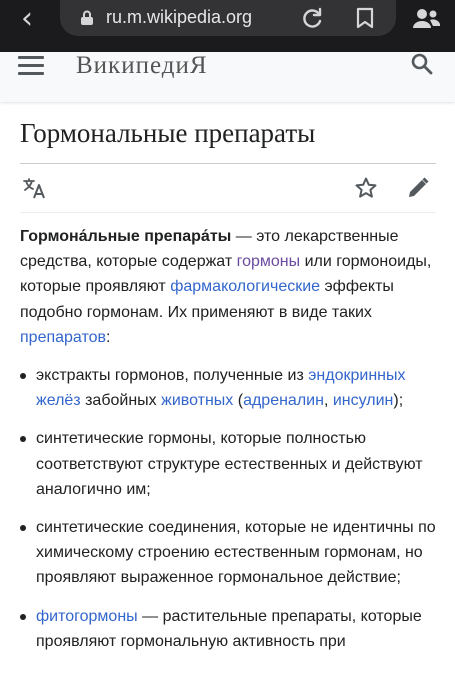 This screenshot has width=455, height=680. I want to click on people-icon, so click(426, 18).